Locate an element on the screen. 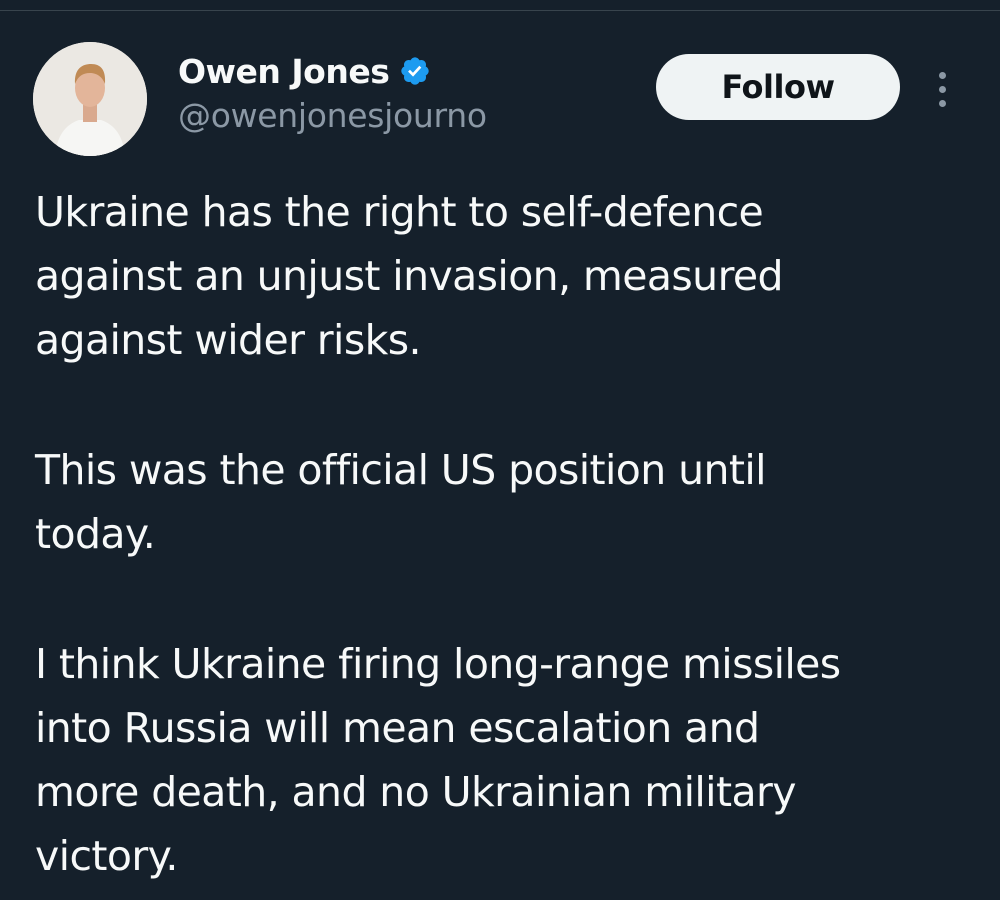  author-handle: @owenjonesjourno is located at coordinates (332, 115).